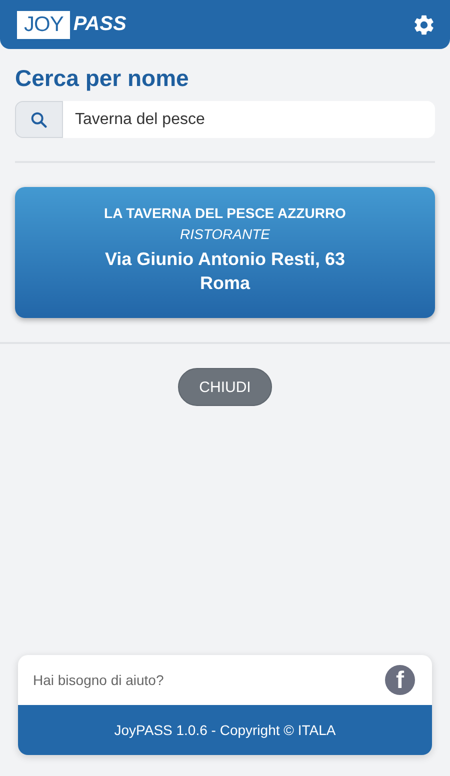  Describe the element at coordinates (225, 213) in the screenshot. I see `restaurant-name: LA TAVERNA DEL PESCE AZZURRO` at that location.